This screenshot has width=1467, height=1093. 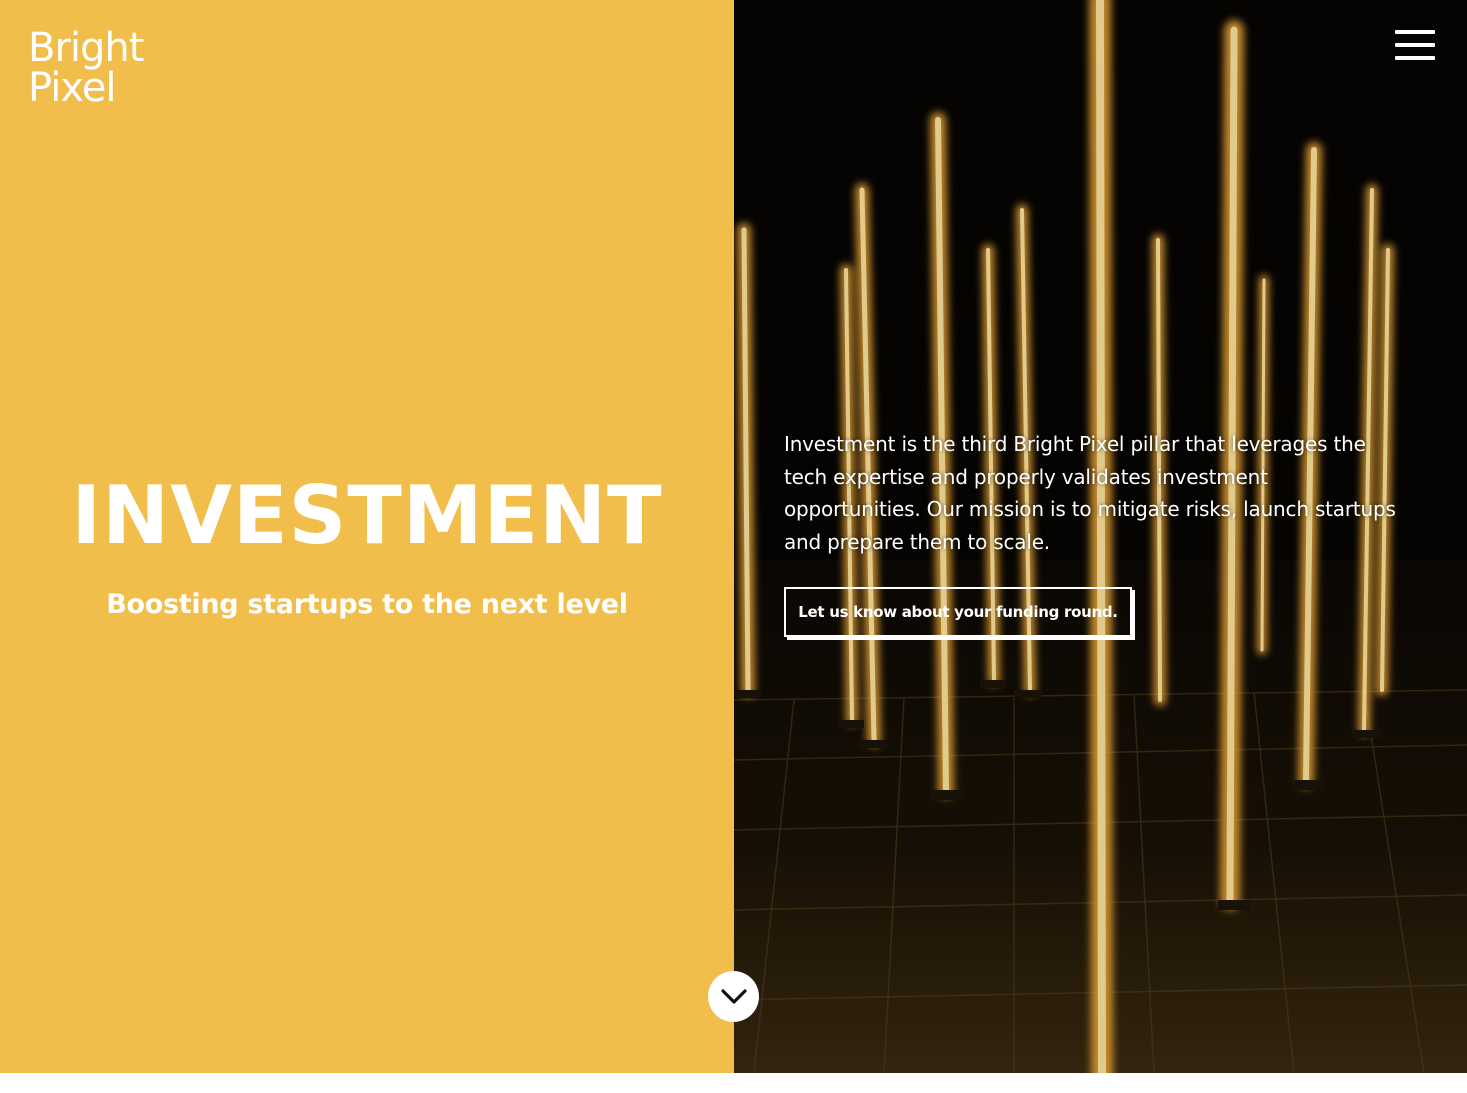 I want to click on scroll-down-button, so click(x=733, y=996).